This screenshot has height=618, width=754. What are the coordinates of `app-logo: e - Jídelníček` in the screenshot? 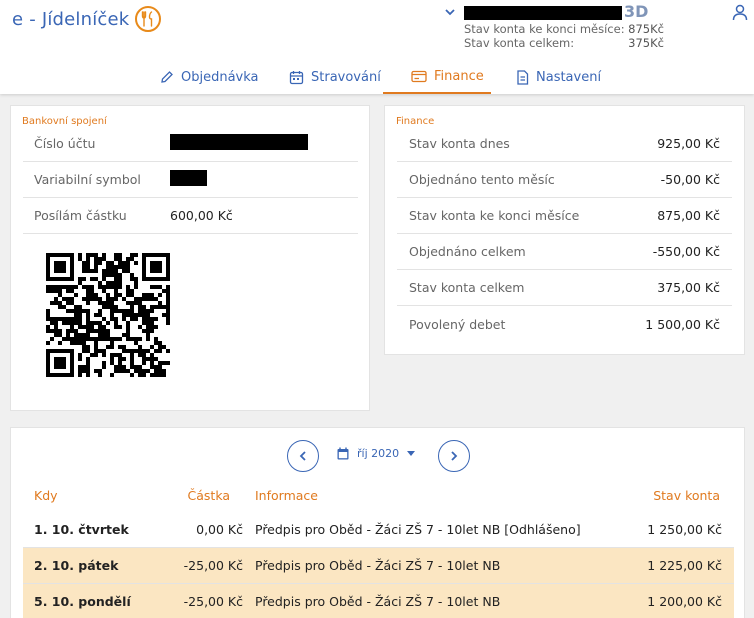 It's located at (87, 19).